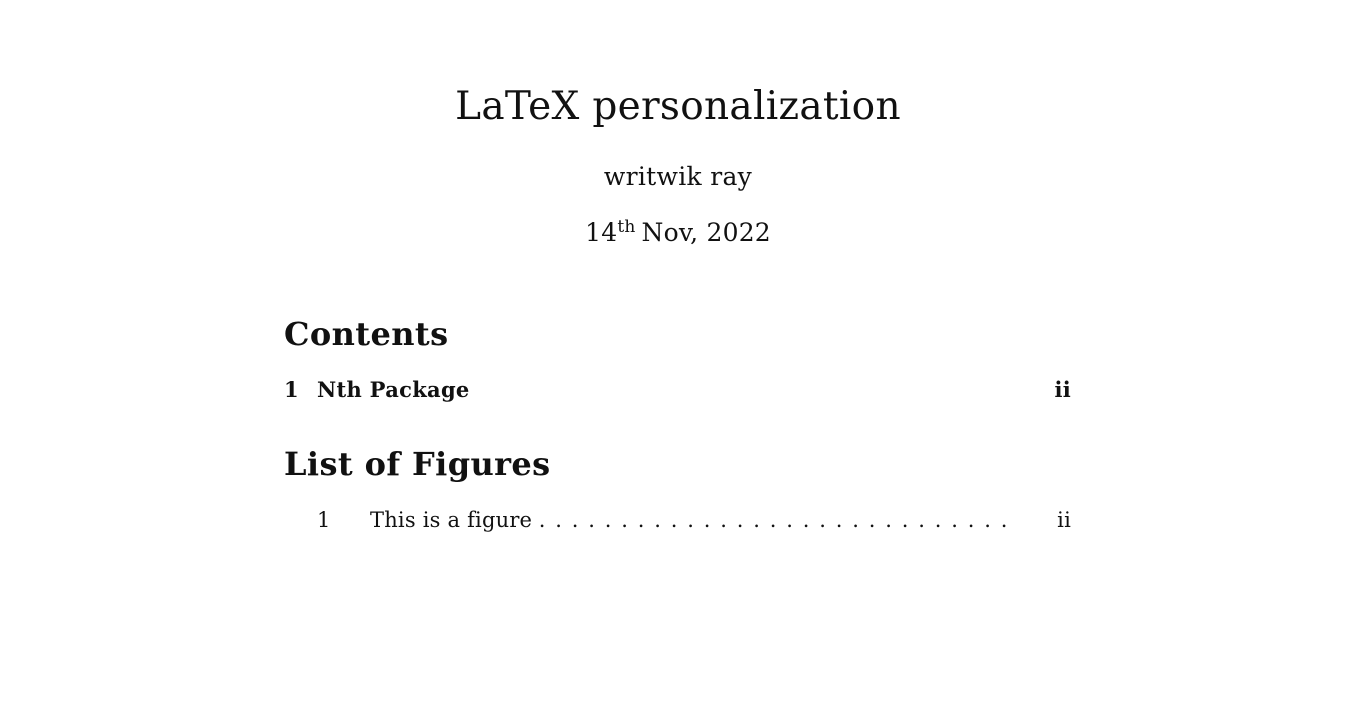 Image resolution: width=1356 pixels, height=709 pixels. I want to click on toc-entry-page: ii, so click(1062, 390).